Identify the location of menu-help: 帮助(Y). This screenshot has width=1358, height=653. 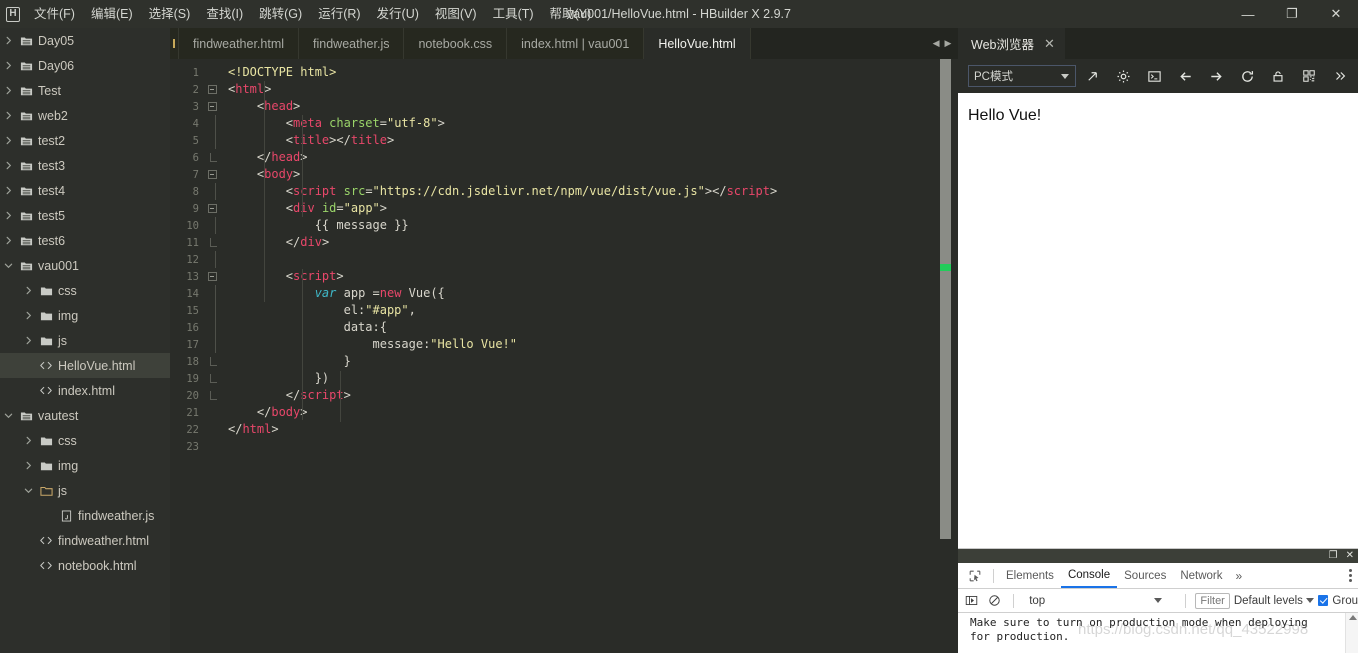
(571, 14).